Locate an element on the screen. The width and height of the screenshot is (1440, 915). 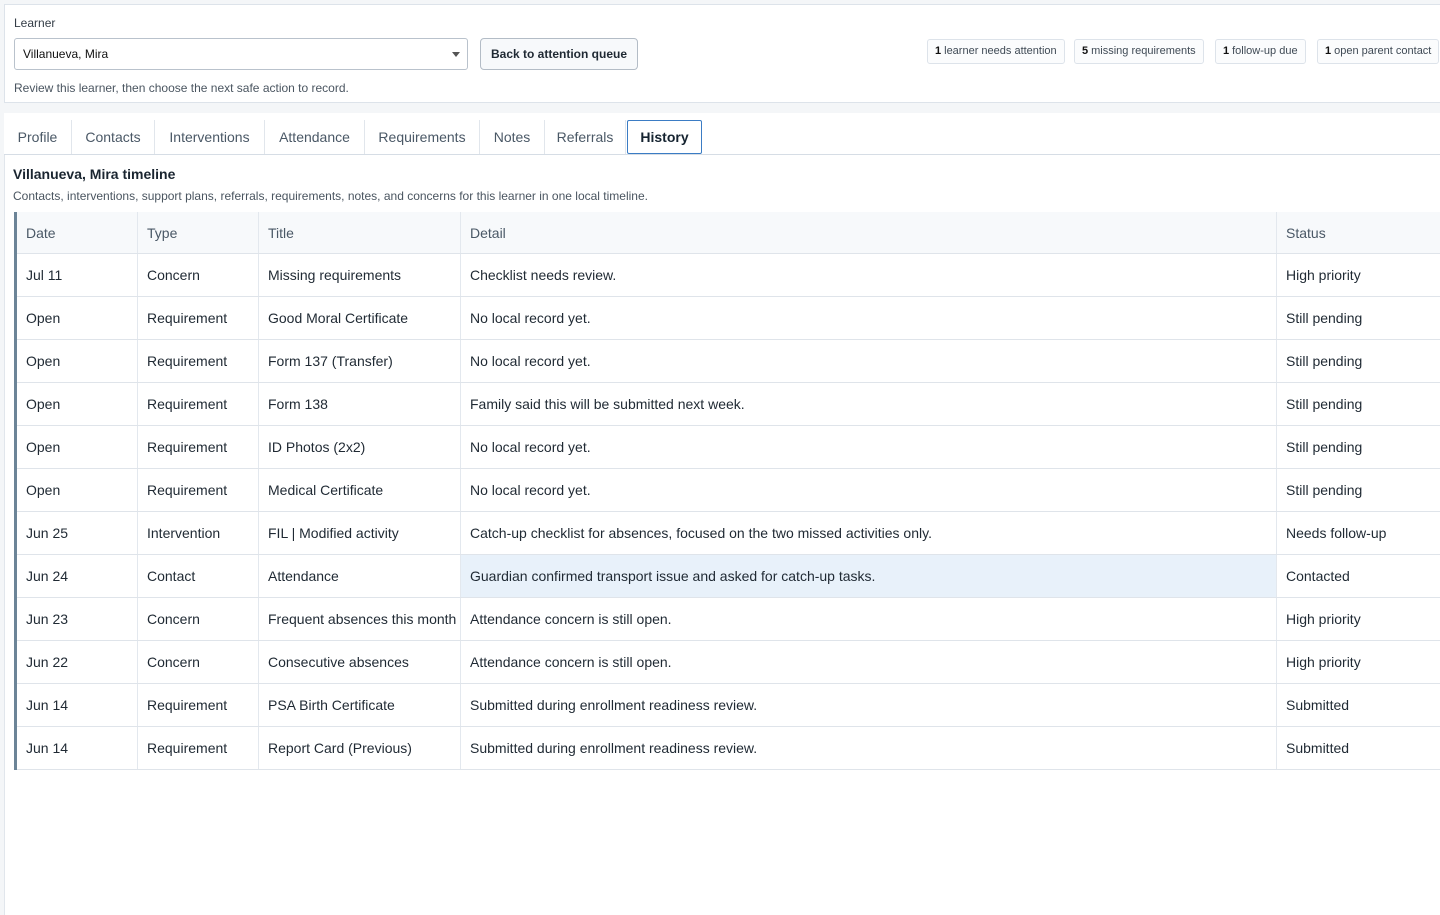
missing-requirements-badge: 5 missing requirements is located at coordinates (1139, 51).